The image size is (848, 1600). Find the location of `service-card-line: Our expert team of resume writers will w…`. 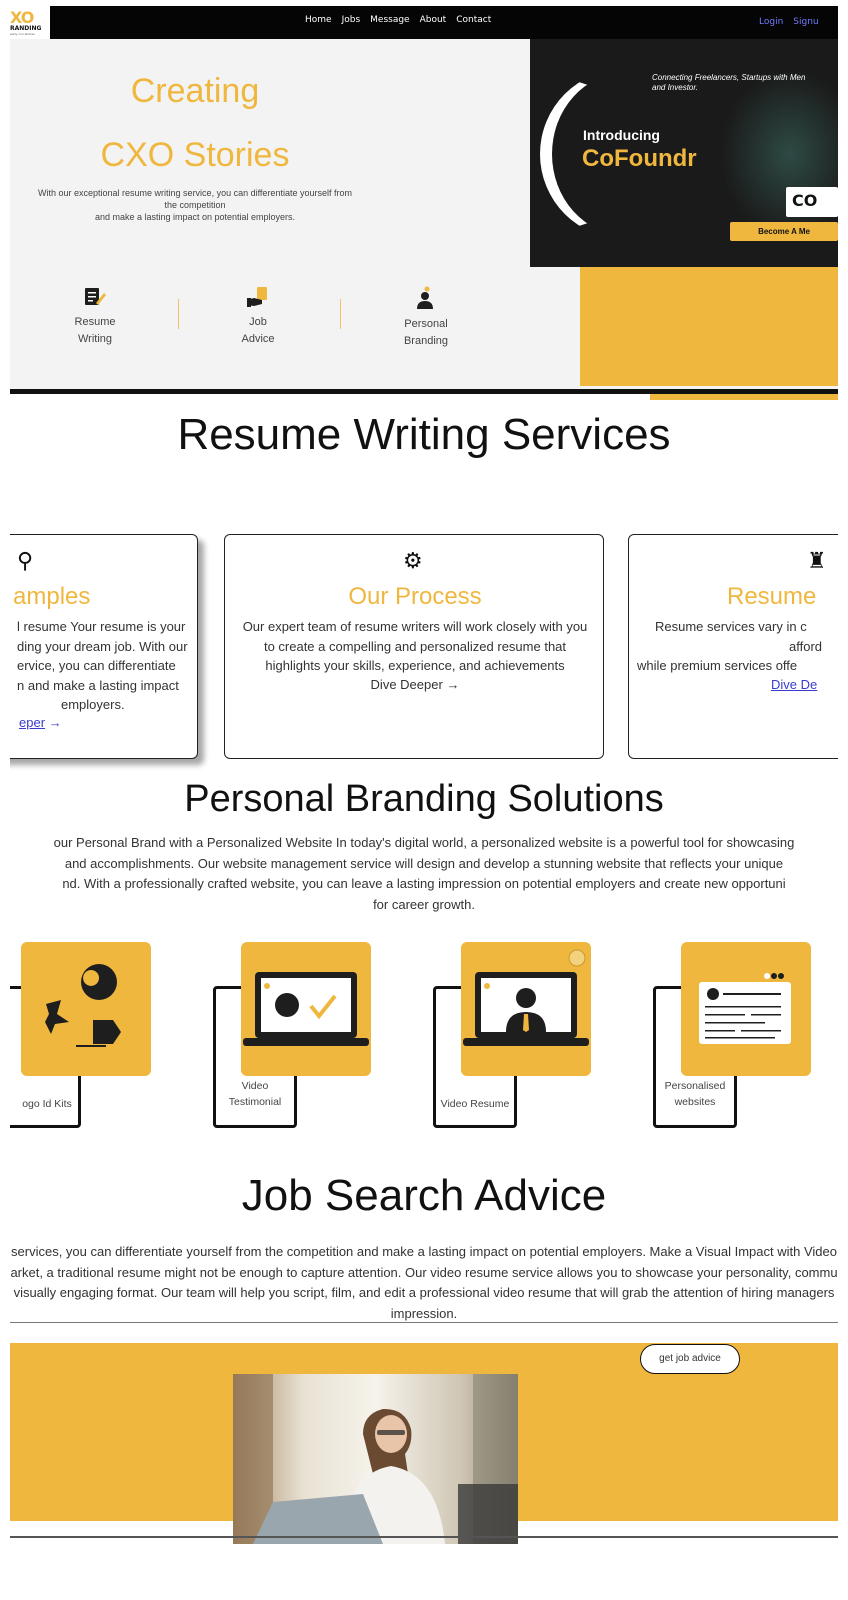

service-card-line: Our expert team of resume writers will w… is located at coordinates (415, 626).